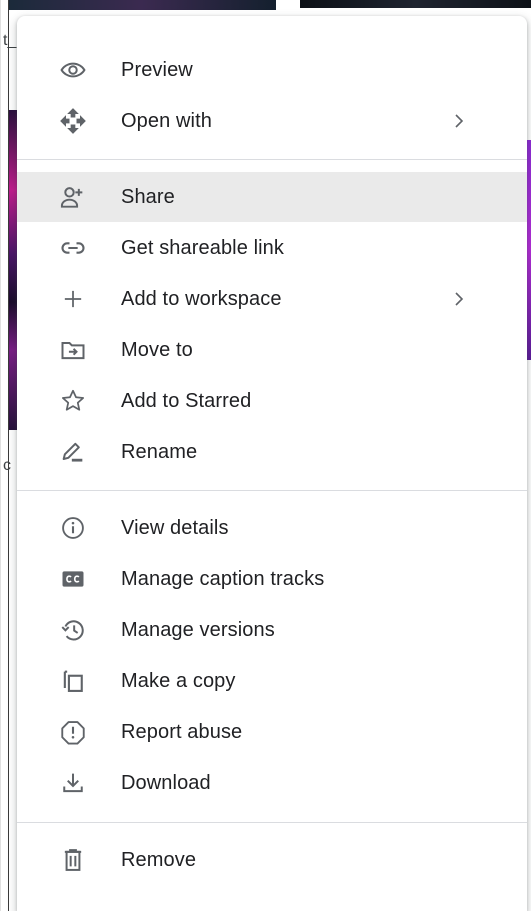  Describe the element at coordinates (272, 783) in the screenshot. I see `menu-item-download: Download` at that location.